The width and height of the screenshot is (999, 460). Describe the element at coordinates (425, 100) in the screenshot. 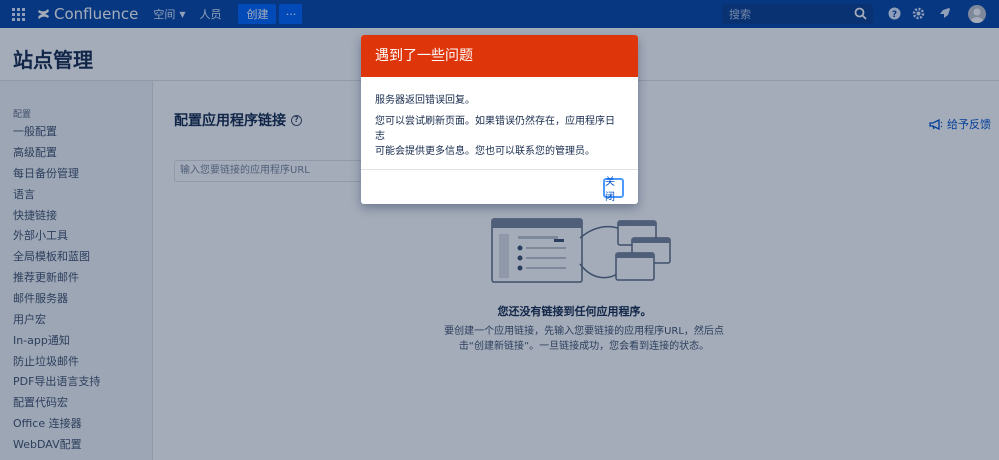

I see `dialog-message: 服务器返回错误回复。` at that location.